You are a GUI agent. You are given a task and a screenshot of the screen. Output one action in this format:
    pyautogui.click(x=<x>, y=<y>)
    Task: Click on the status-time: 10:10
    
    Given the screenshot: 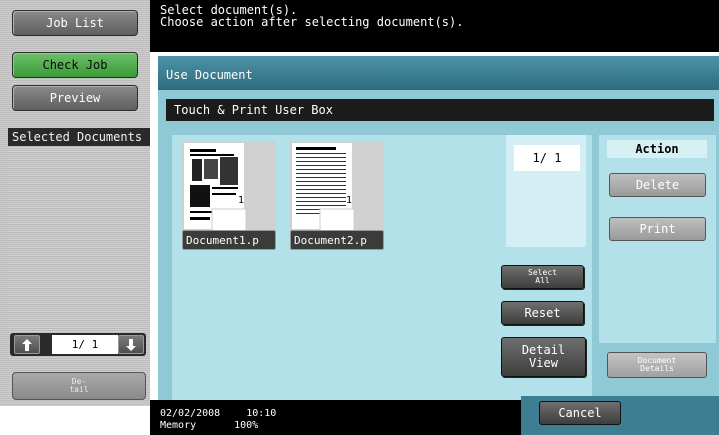 What is the action you would take?
    pyautogui.click(x=261, y=413)
    